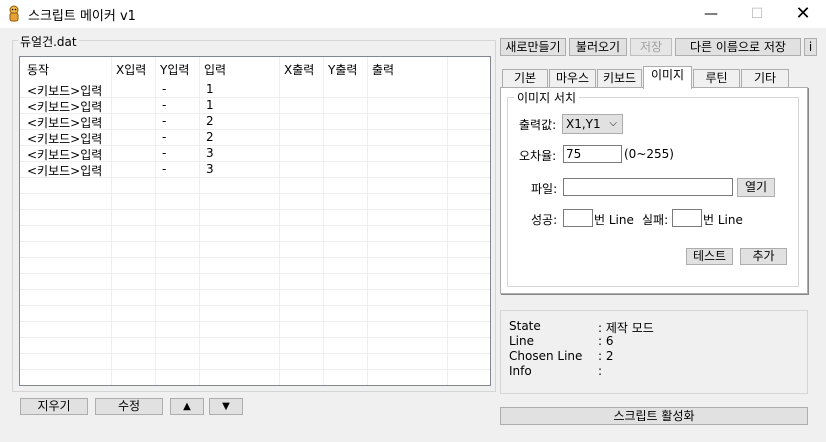 The image size is (826, 442). What do you see at coordinates (520, 371) in the screenshot?
I see `status-key-info: Info` at bounding box center [520, 371].